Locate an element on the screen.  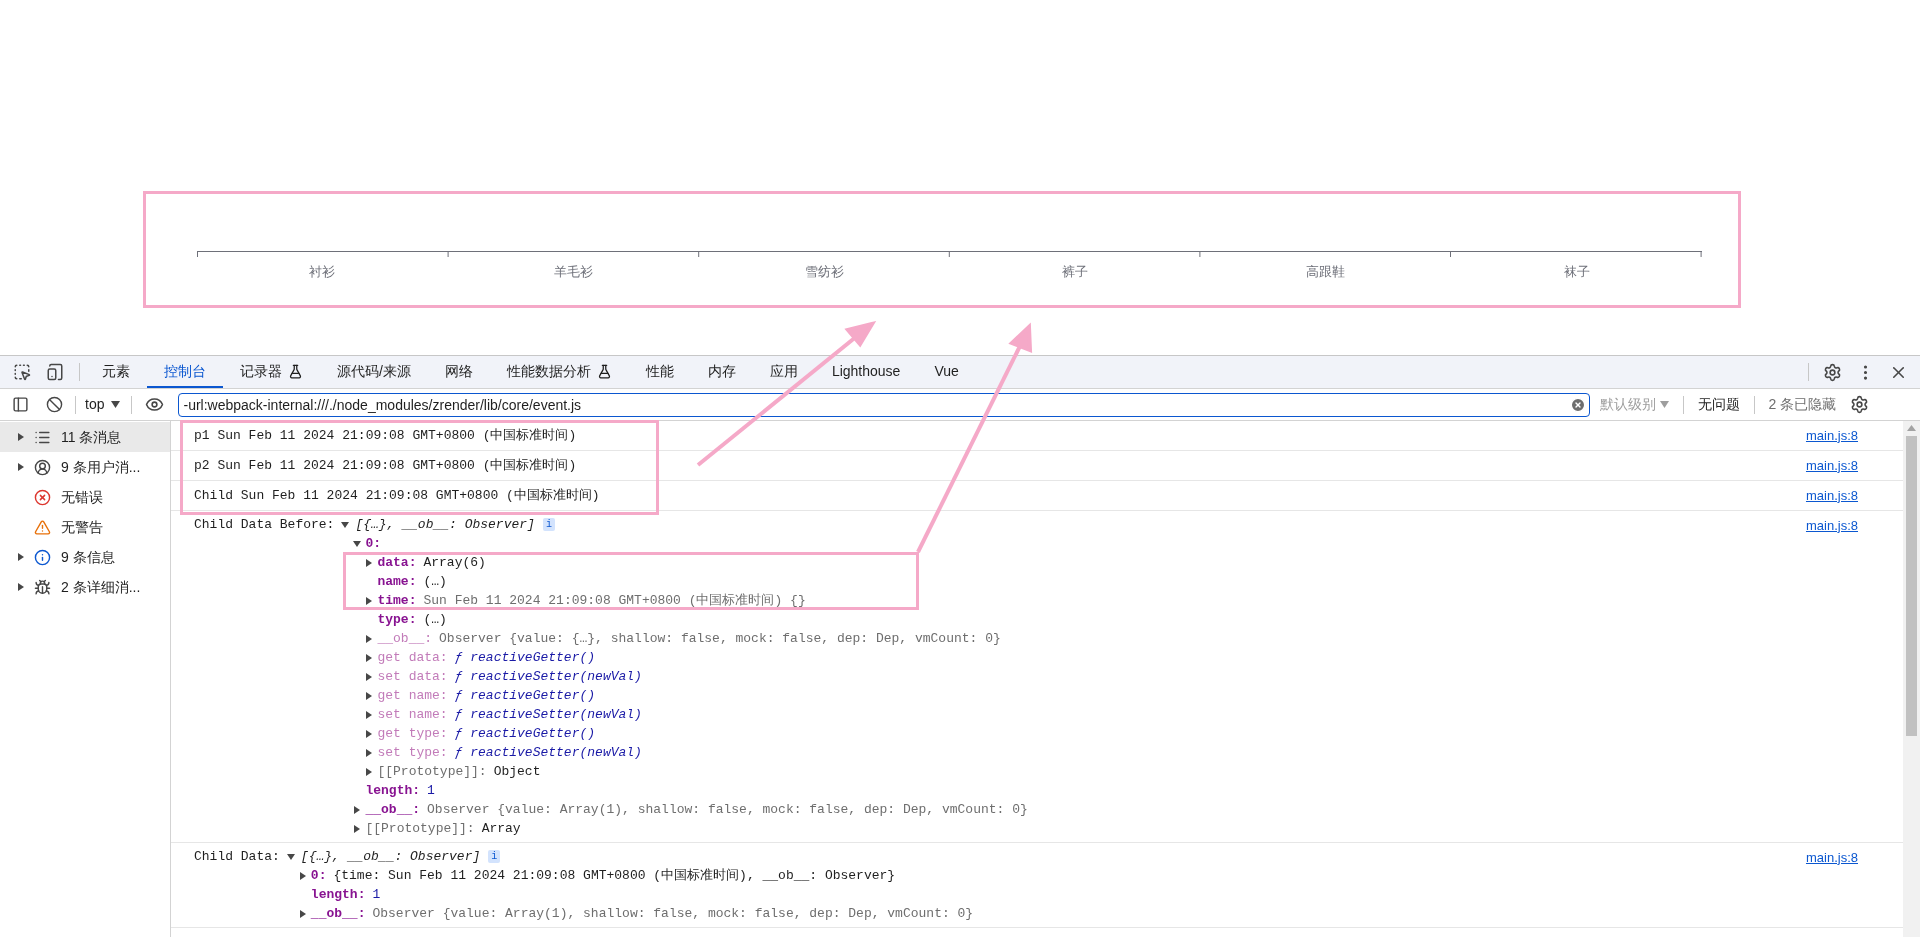
sidebar-item: 无错误 is located at coordinates (85, 497).